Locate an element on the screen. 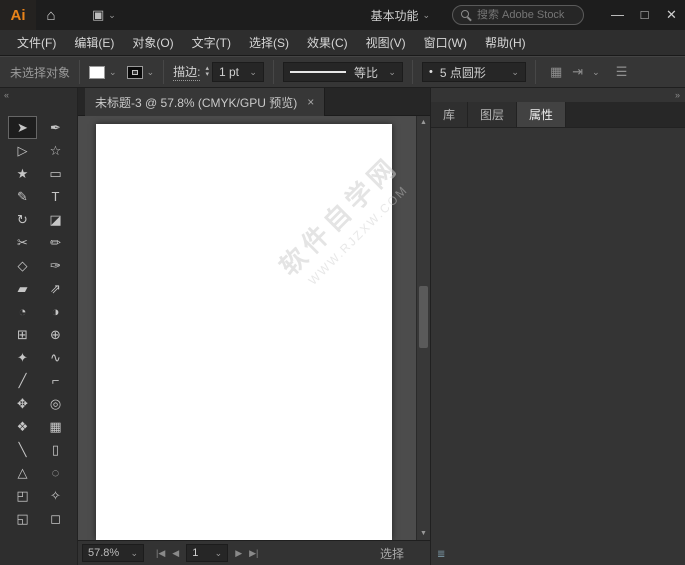  vertical-scrollbar: ▲ ▼ is located at coordinates (423, 328).